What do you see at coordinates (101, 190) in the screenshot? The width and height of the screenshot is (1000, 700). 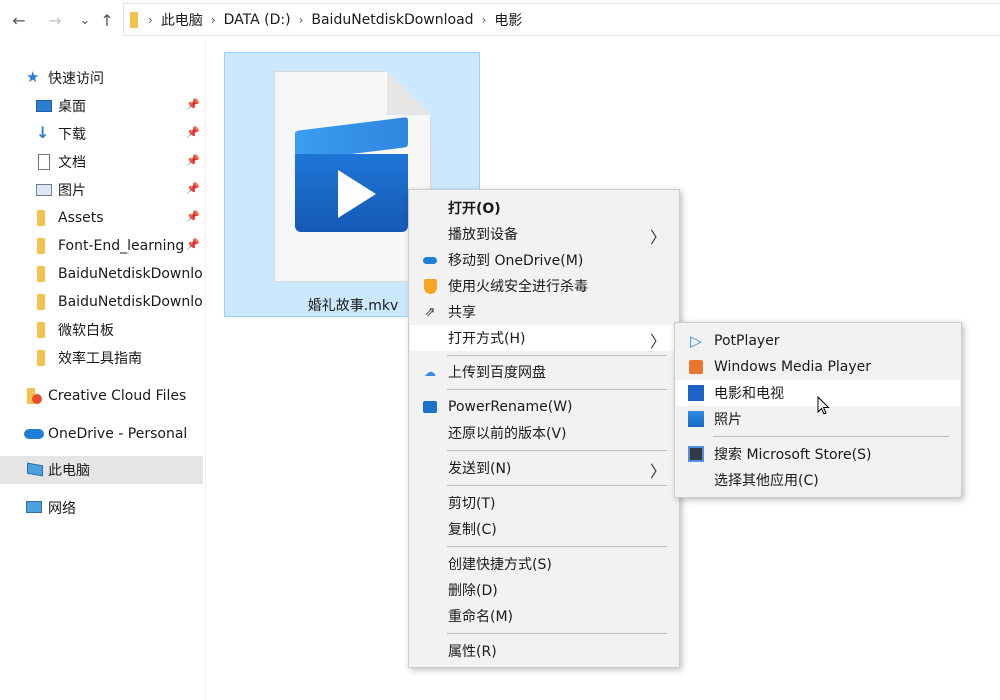 I see `sidebar-item-pictures: 图片 📌` at bounding box center [101, 190].